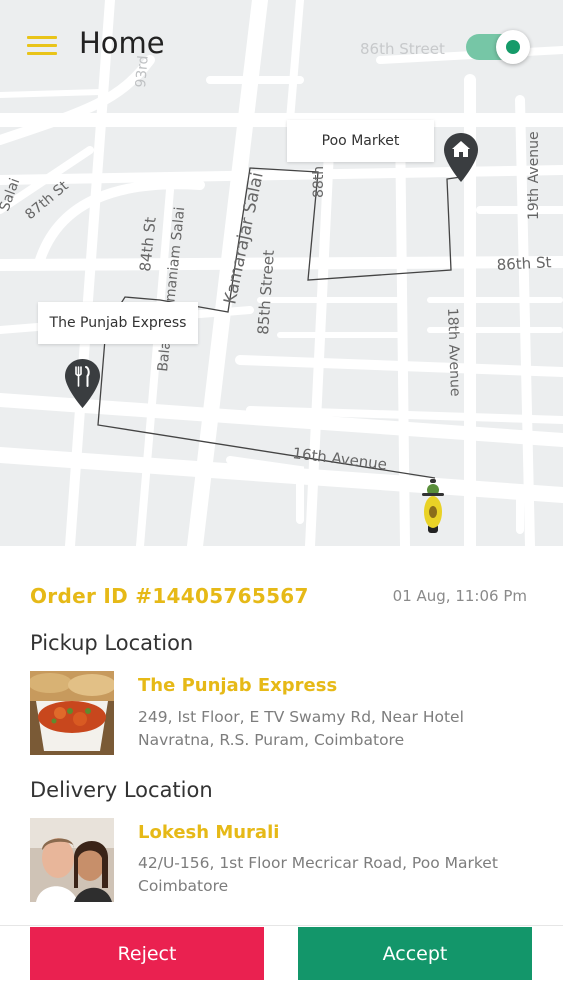  I want to click on customer-name: Lokesh Murali, so click(209, 832).